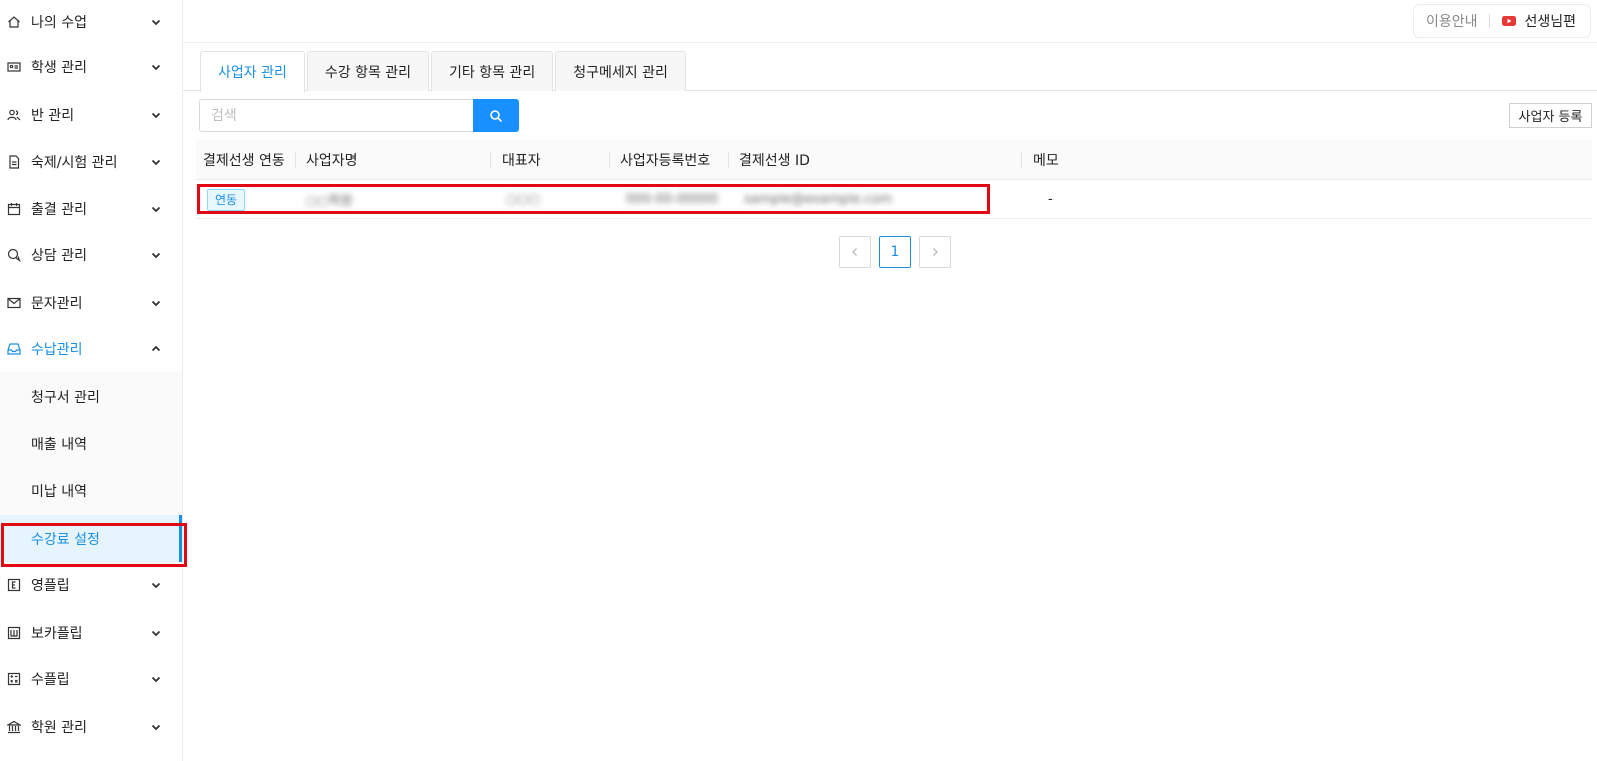 This screenshot has width=1597, height=761. What do you see at coordinates (14, 209) in the screenshot?
I see `calendar-icon` at bounding box center [14, 209].